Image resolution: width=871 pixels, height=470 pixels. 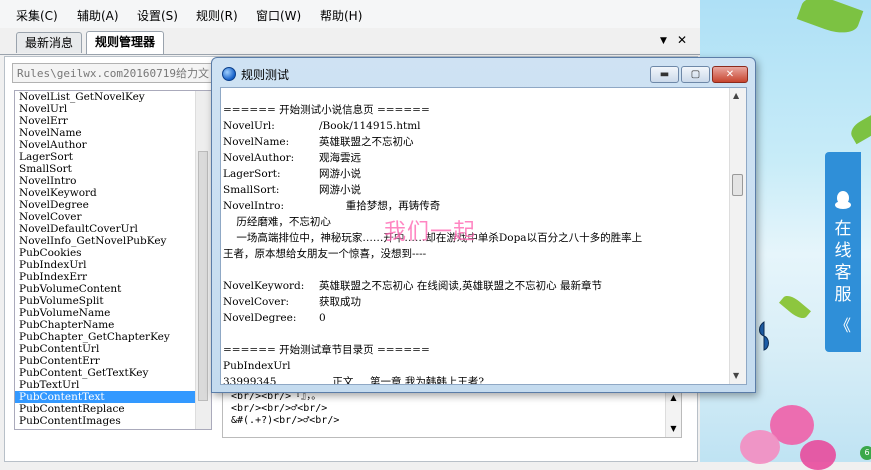 I want to click on output-field-value: 英雄联盟之不忘初心, so click(x=366, y=142).